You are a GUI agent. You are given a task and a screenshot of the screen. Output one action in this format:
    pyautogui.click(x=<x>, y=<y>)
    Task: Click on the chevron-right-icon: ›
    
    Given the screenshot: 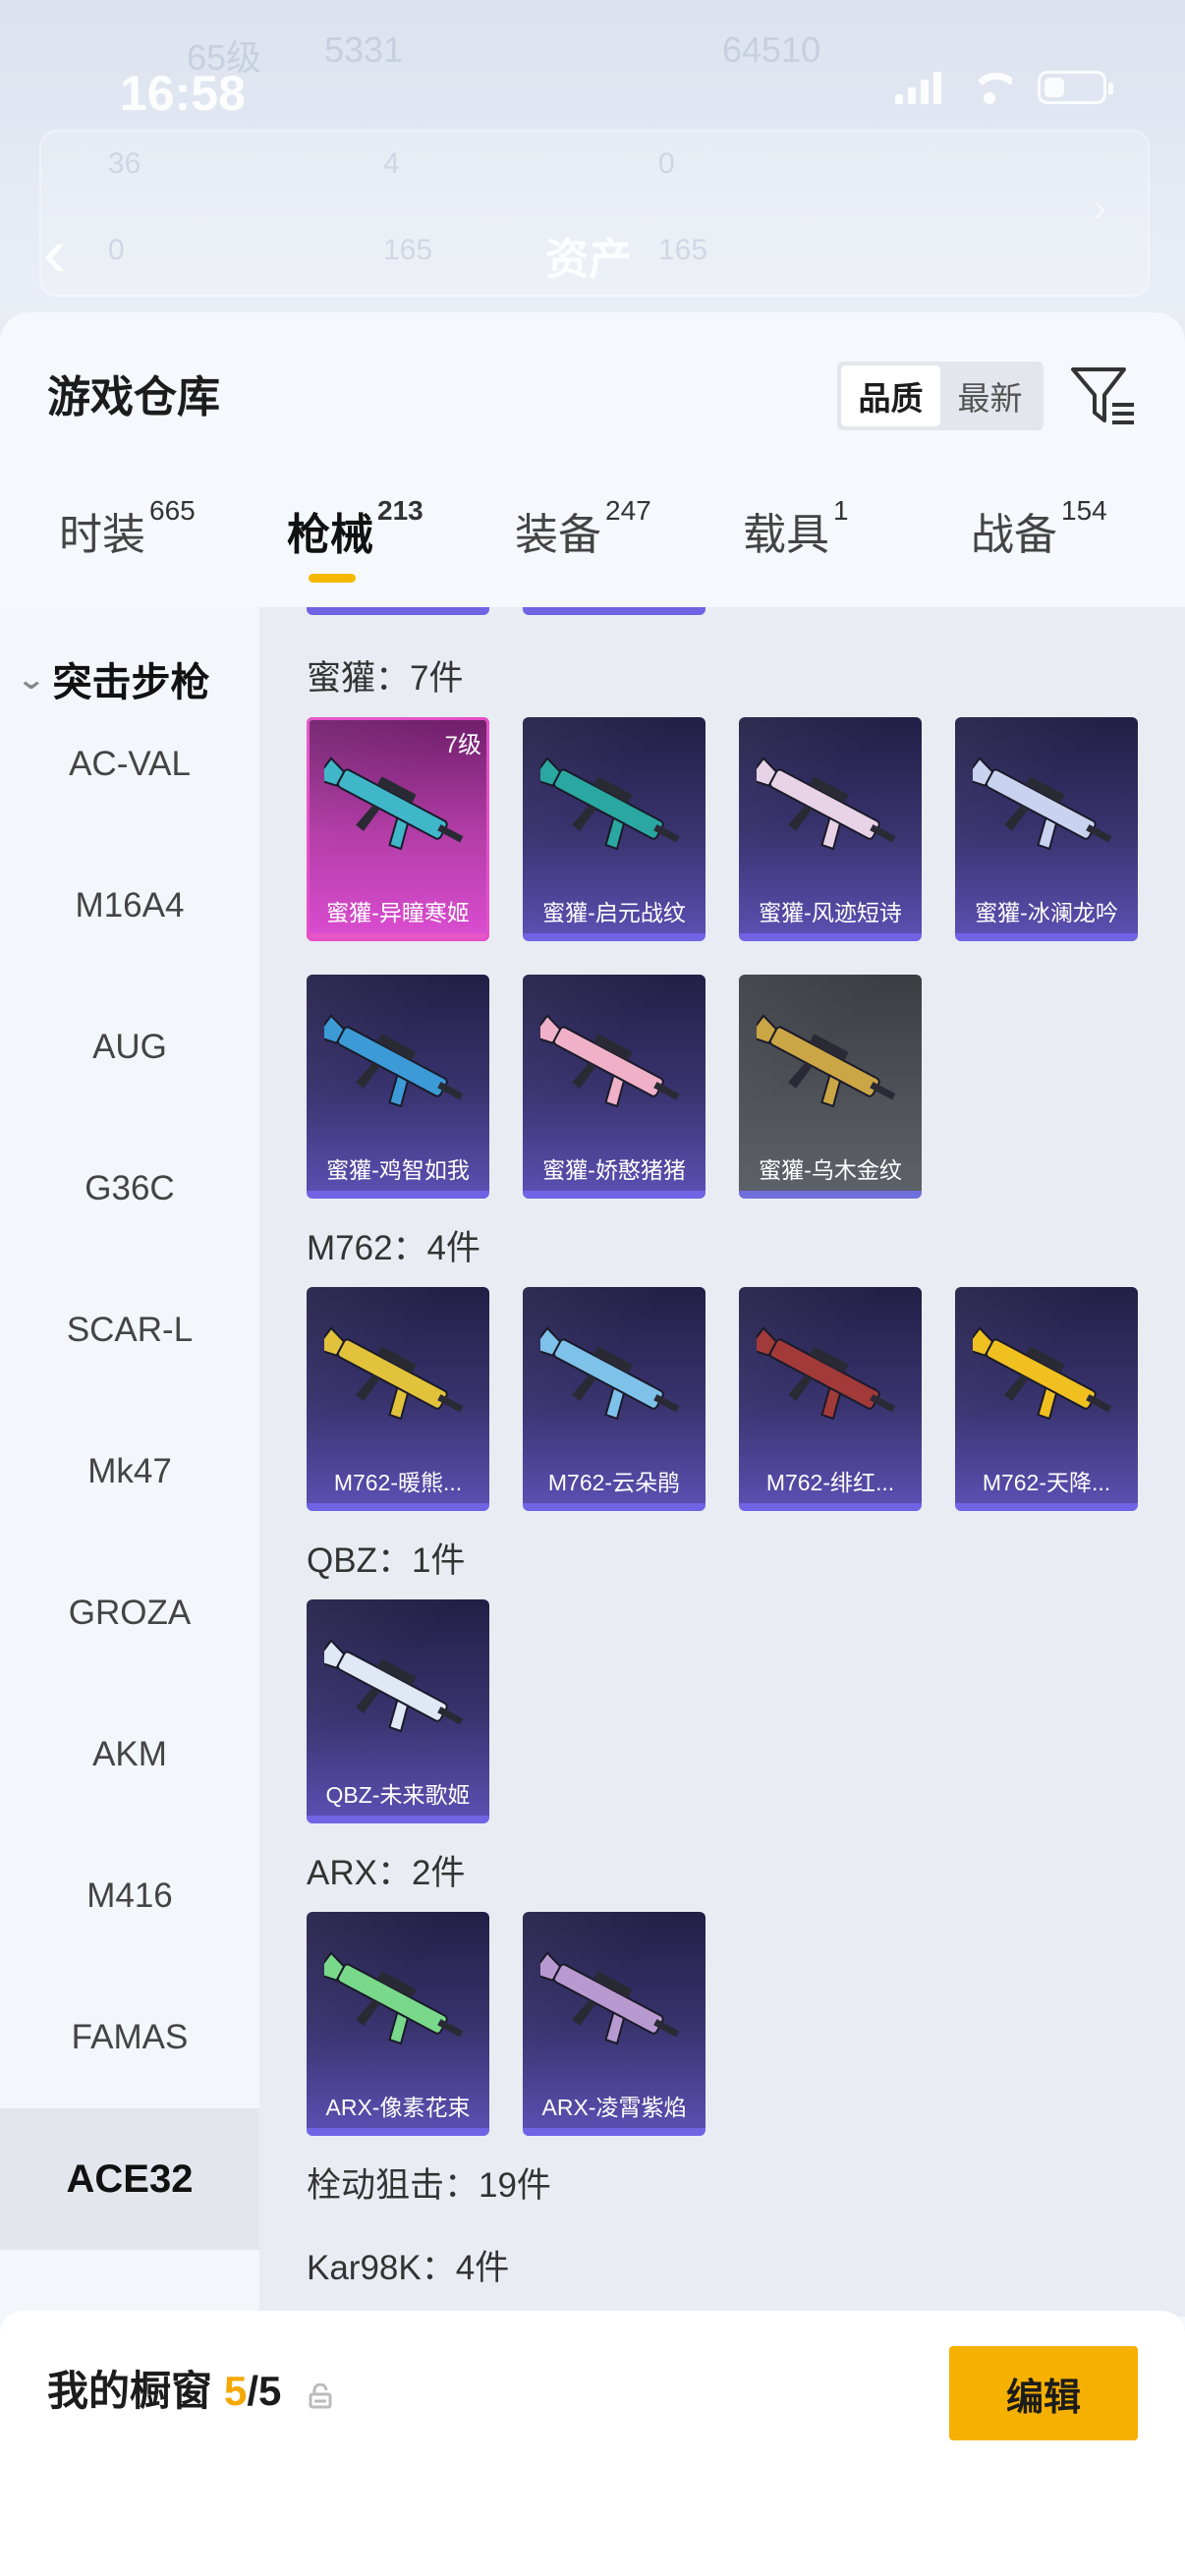 What is the action you would take?
    pyautogui.click(x=1100, y=208)
    